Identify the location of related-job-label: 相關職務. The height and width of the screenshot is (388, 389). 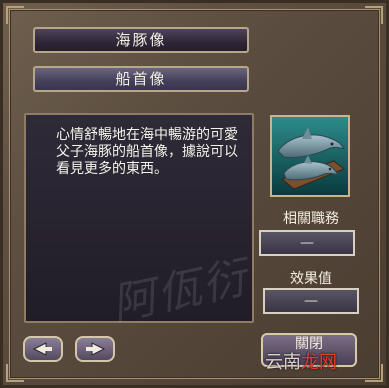
(311, 219).